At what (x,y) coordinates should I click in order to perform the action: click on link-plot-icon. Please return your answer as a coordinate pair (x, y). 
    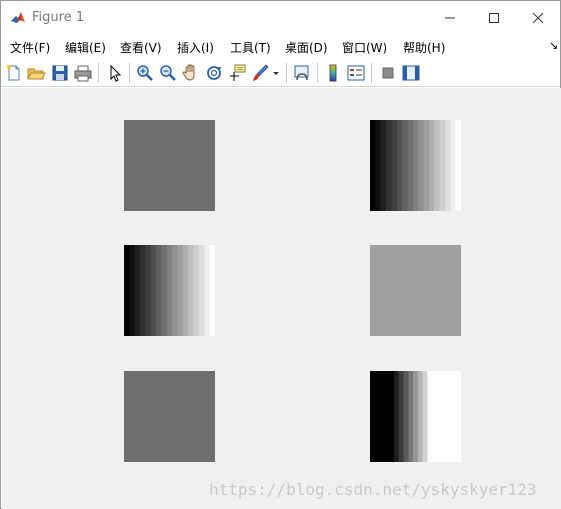
    Looking at the image, I should click on (301, 73).